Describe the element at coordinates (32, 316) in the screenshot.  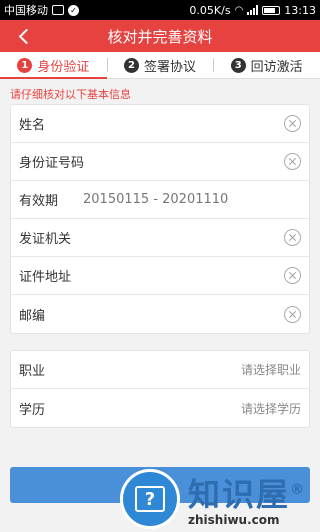
I see `zip-label: 邮编` at that location.